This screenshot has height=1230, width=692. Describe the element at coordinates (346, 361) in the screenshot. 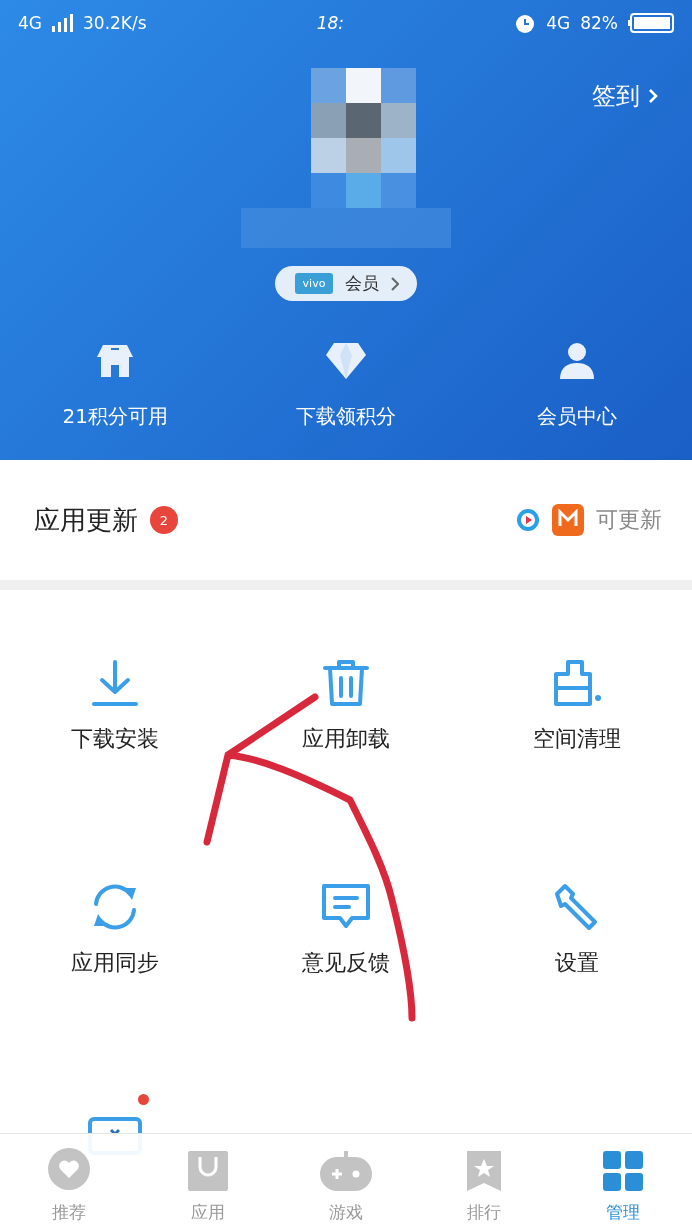

I see `diamond-icon` at that location.